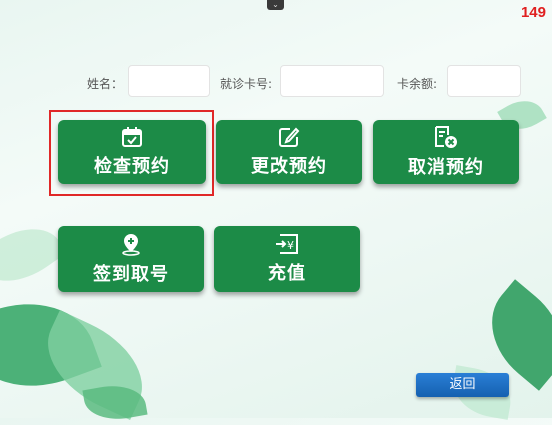 Image resolution: width=552 pixels, height=425 pixels. What do you see at coordinates (105, 84) in the screenshot?
I see `name-label: 姓名：` at bounding box center [105, 84].